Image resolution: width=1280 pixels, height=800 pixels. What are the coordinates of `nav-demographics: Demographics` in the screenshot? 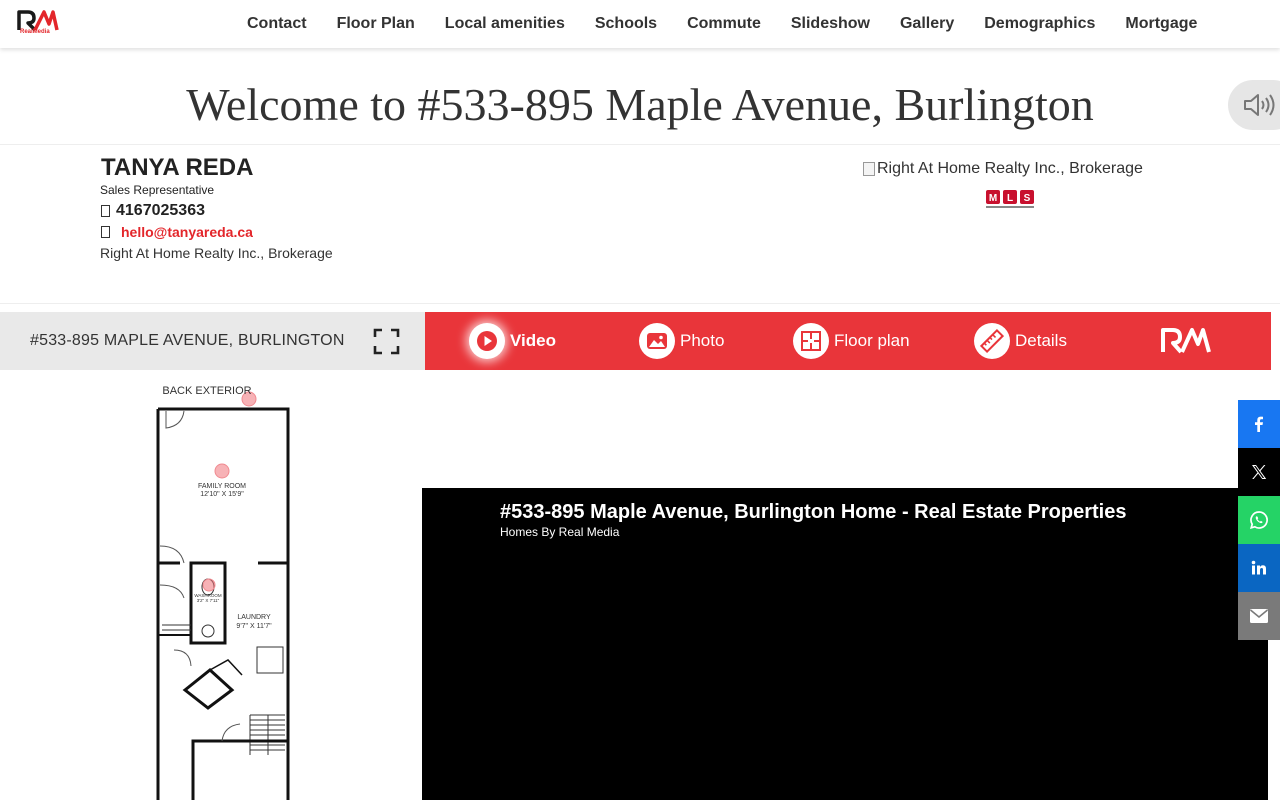 It's located at (1039, 24).